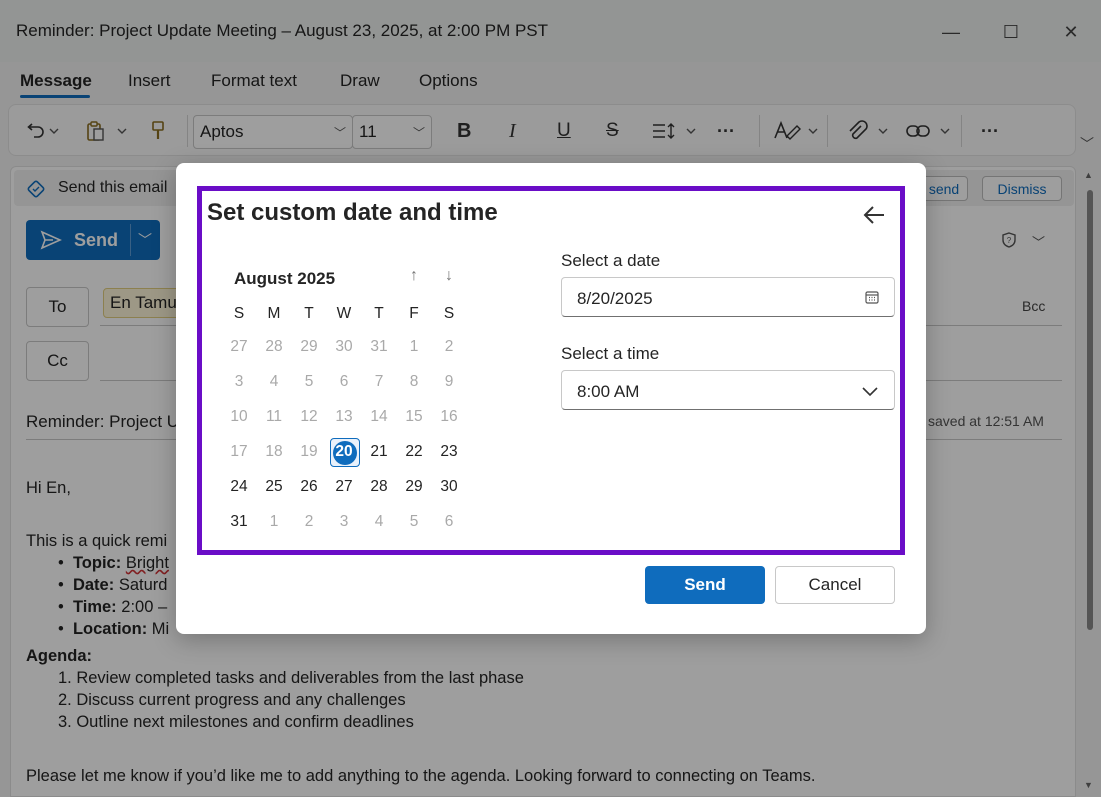  I want to click on calendar-day: 16, so click(449, 417).